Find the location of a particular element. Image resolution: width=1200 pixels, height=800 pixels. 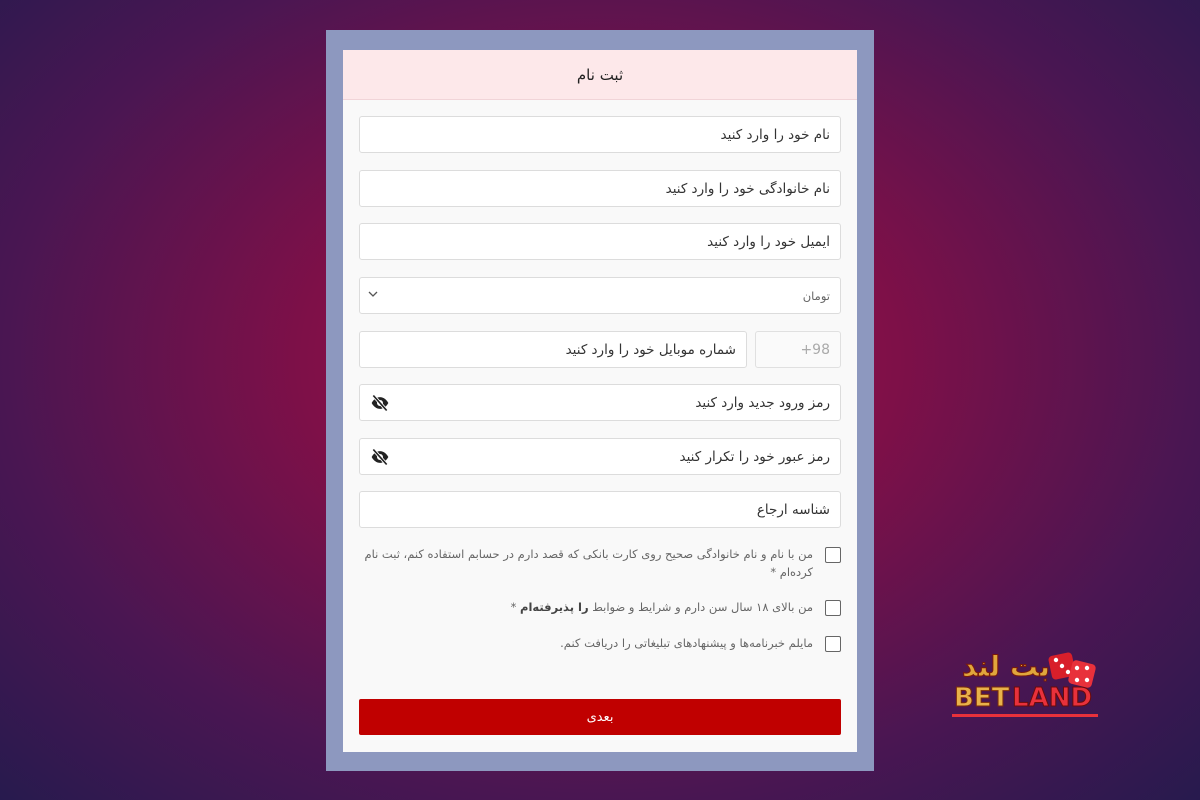

logo-text-fa: بت لند is located at coordinates (1006, 666).